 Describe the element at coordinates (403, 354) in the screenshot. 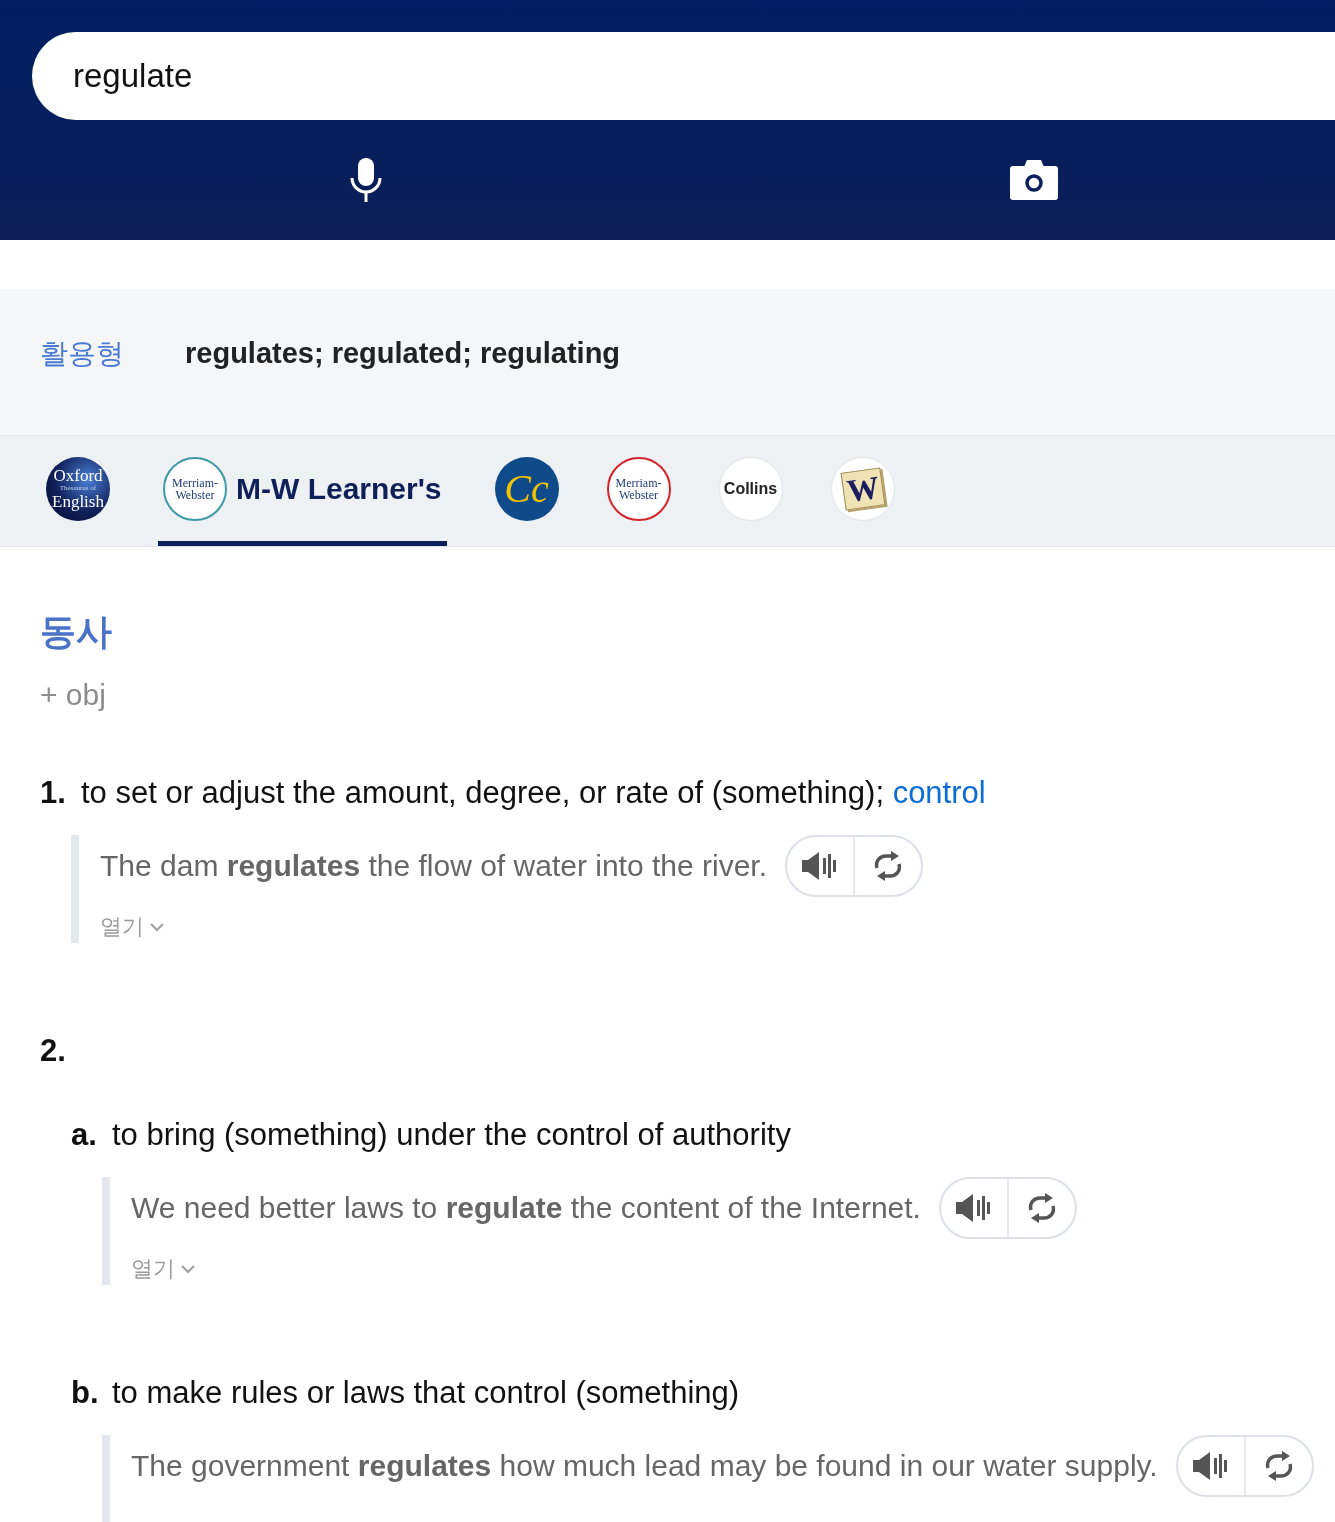

I see `forms-value: regulates; regulated; regulating` at that location.